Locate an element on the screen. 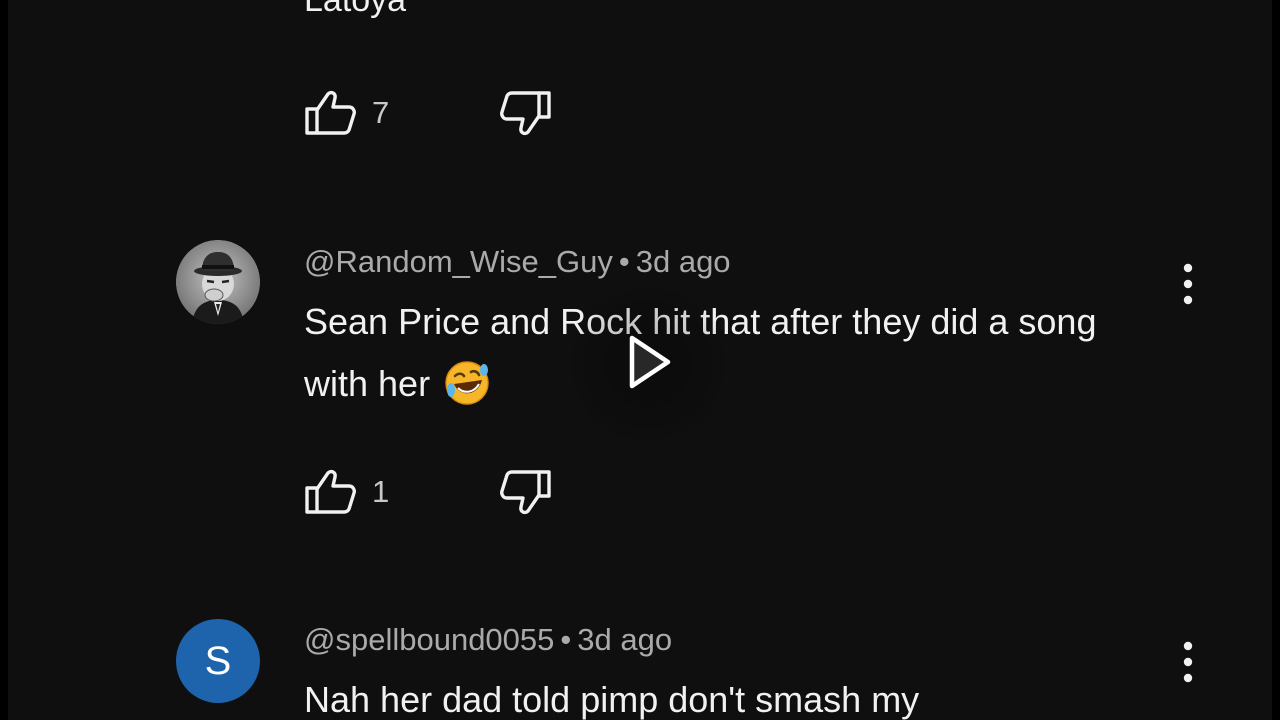 This screenshot has width=1280, height=720. avatar-letter: S is located at coordinates (218, 660).